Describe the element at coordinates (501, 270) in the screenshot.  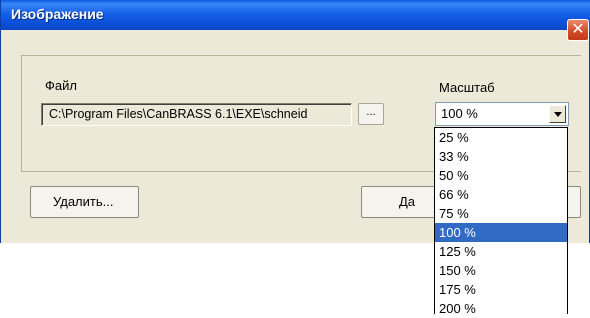
I see `scale-option: 150 %` at that location.